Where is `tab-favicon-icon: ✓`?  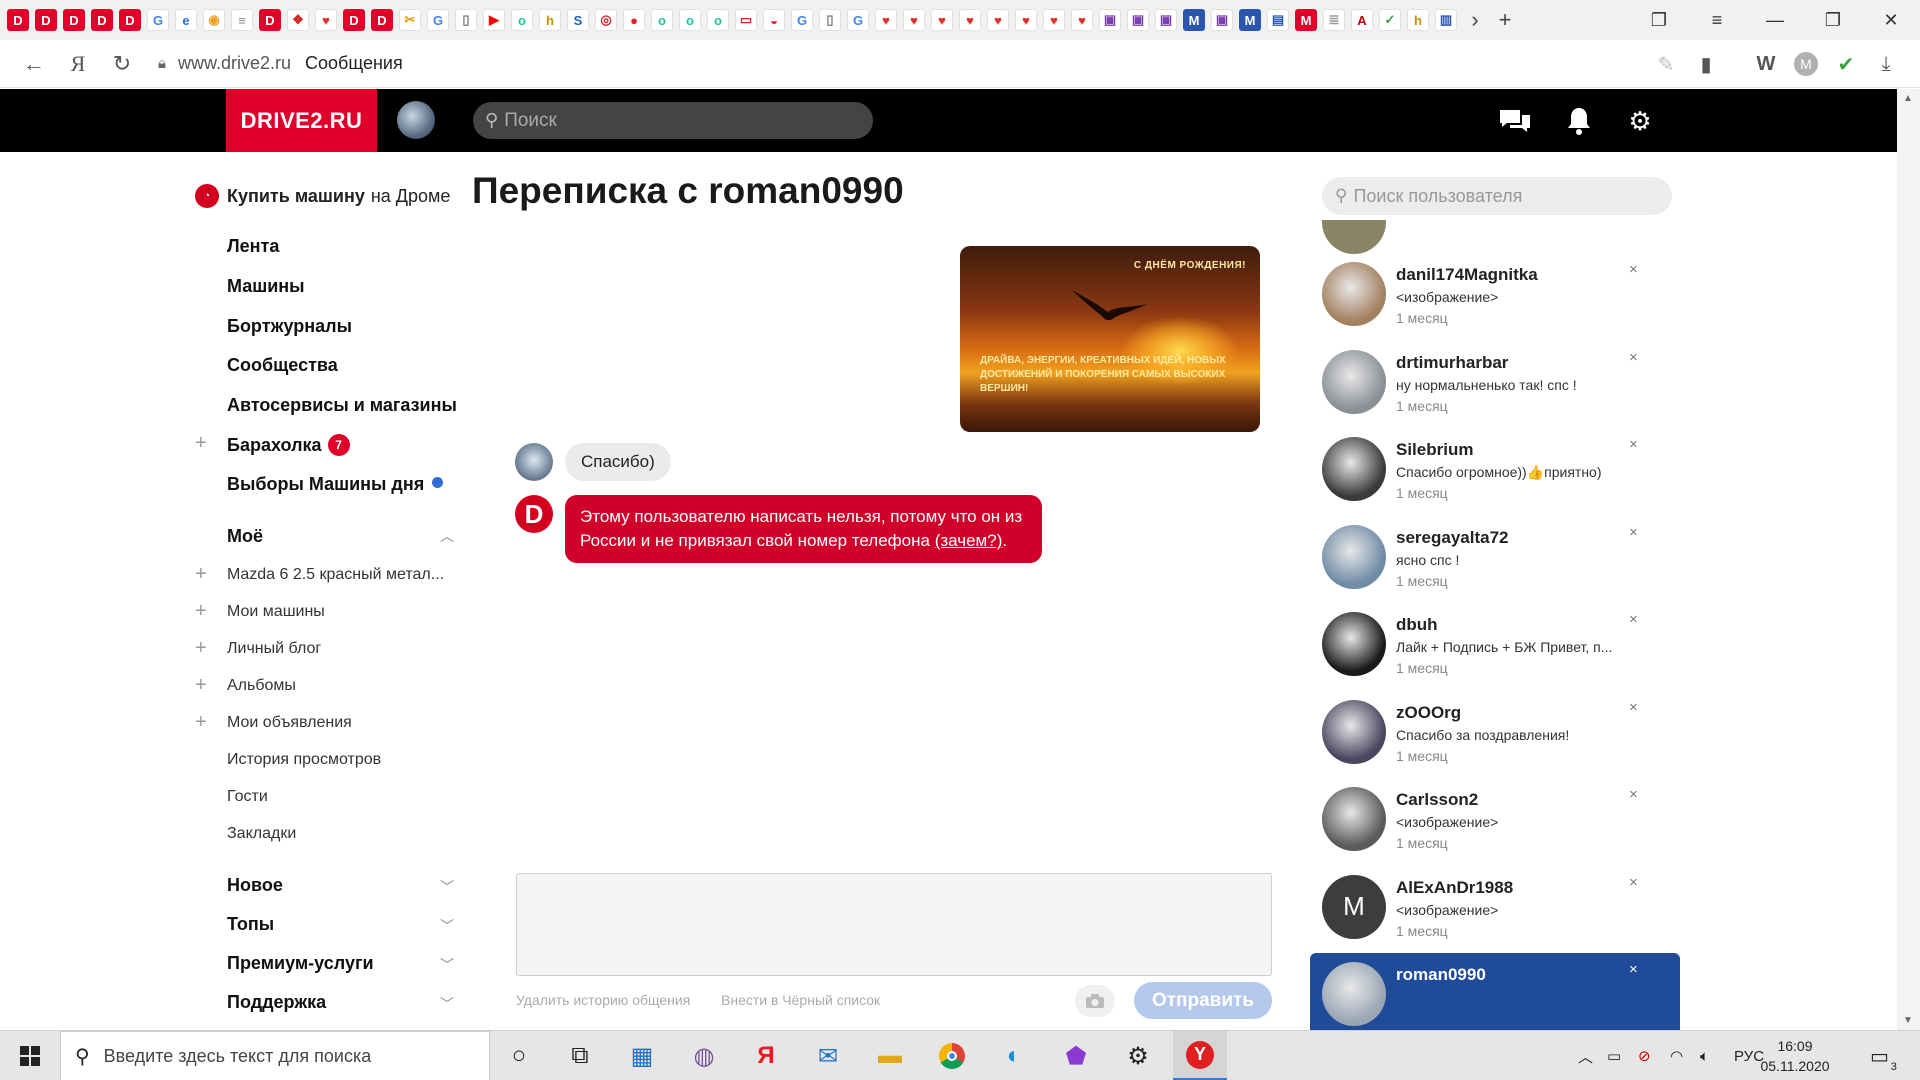 tab-favicon-icon: ✓ is located at coordinates (1390, 20).